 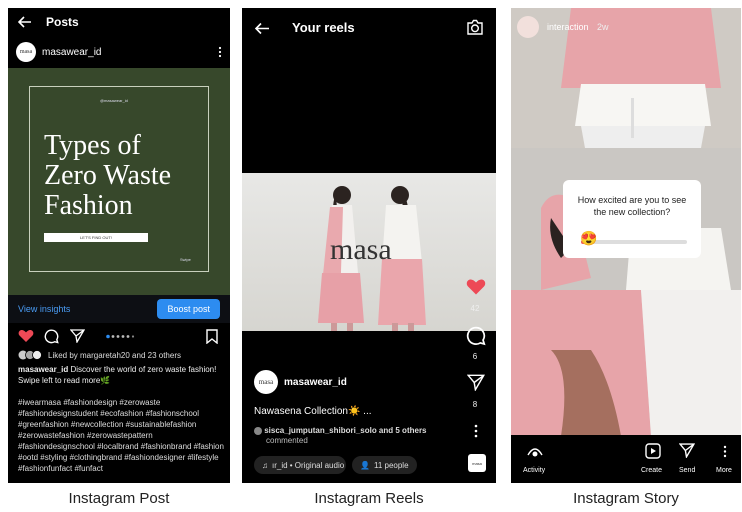 I want to click on story-username: interaction, so click(x=568, y=27).